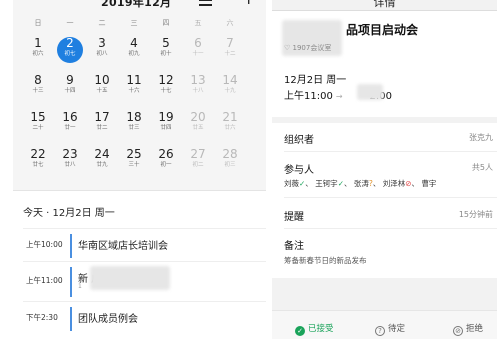 This screenshot has width=497, height=339. What do you see at coordinates (144, 281) in the screenshot?
I see `agenda-event: 上午11:00 新 启动会 1` at bounding box center [144, 281].